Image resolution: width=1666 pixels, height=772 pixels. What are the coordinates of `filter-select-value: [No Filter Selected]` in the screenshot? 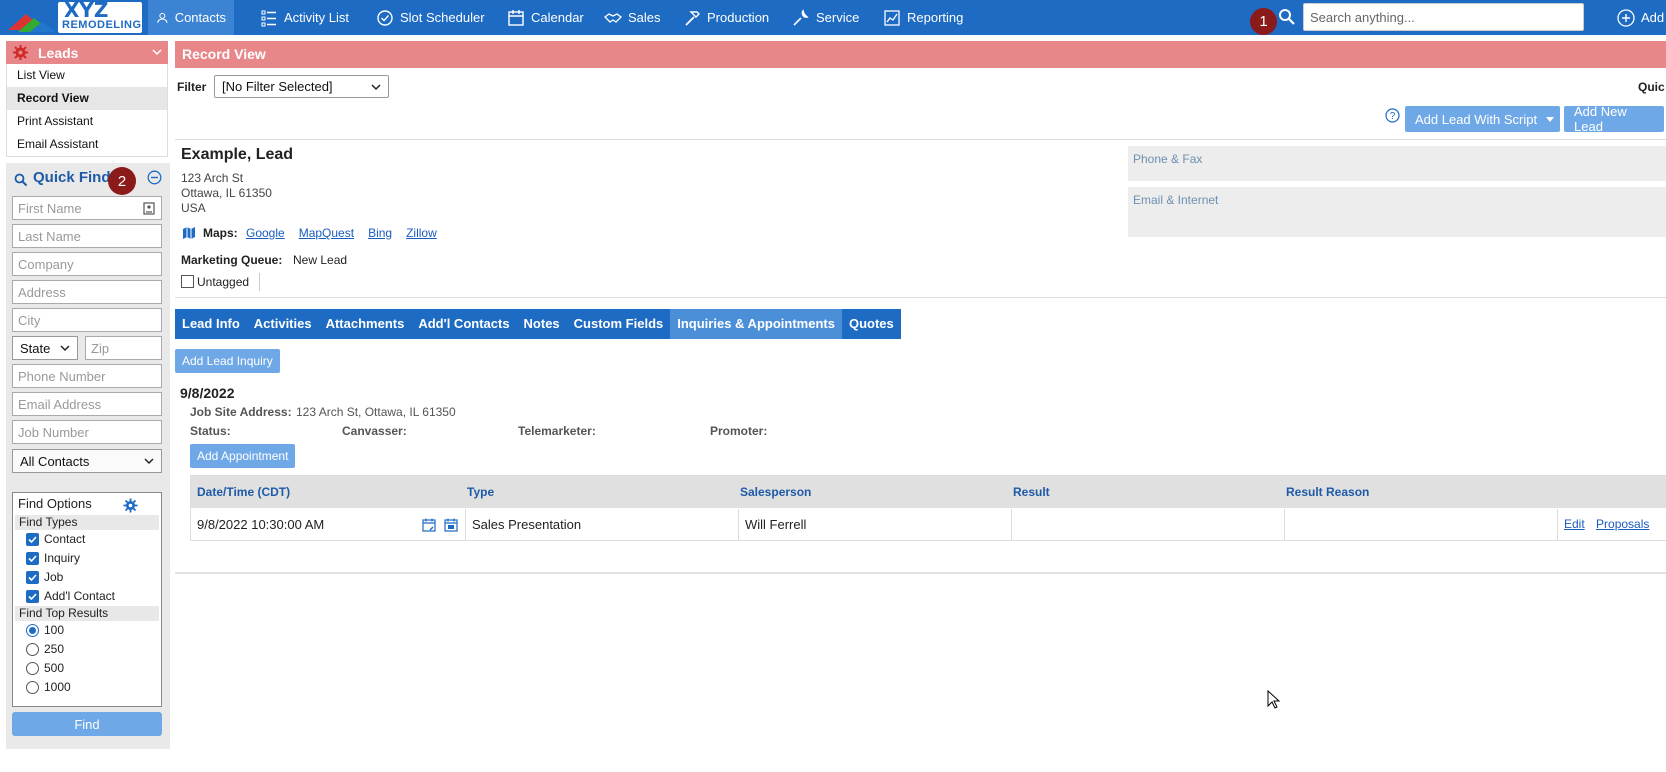 It's located at (277, 86).